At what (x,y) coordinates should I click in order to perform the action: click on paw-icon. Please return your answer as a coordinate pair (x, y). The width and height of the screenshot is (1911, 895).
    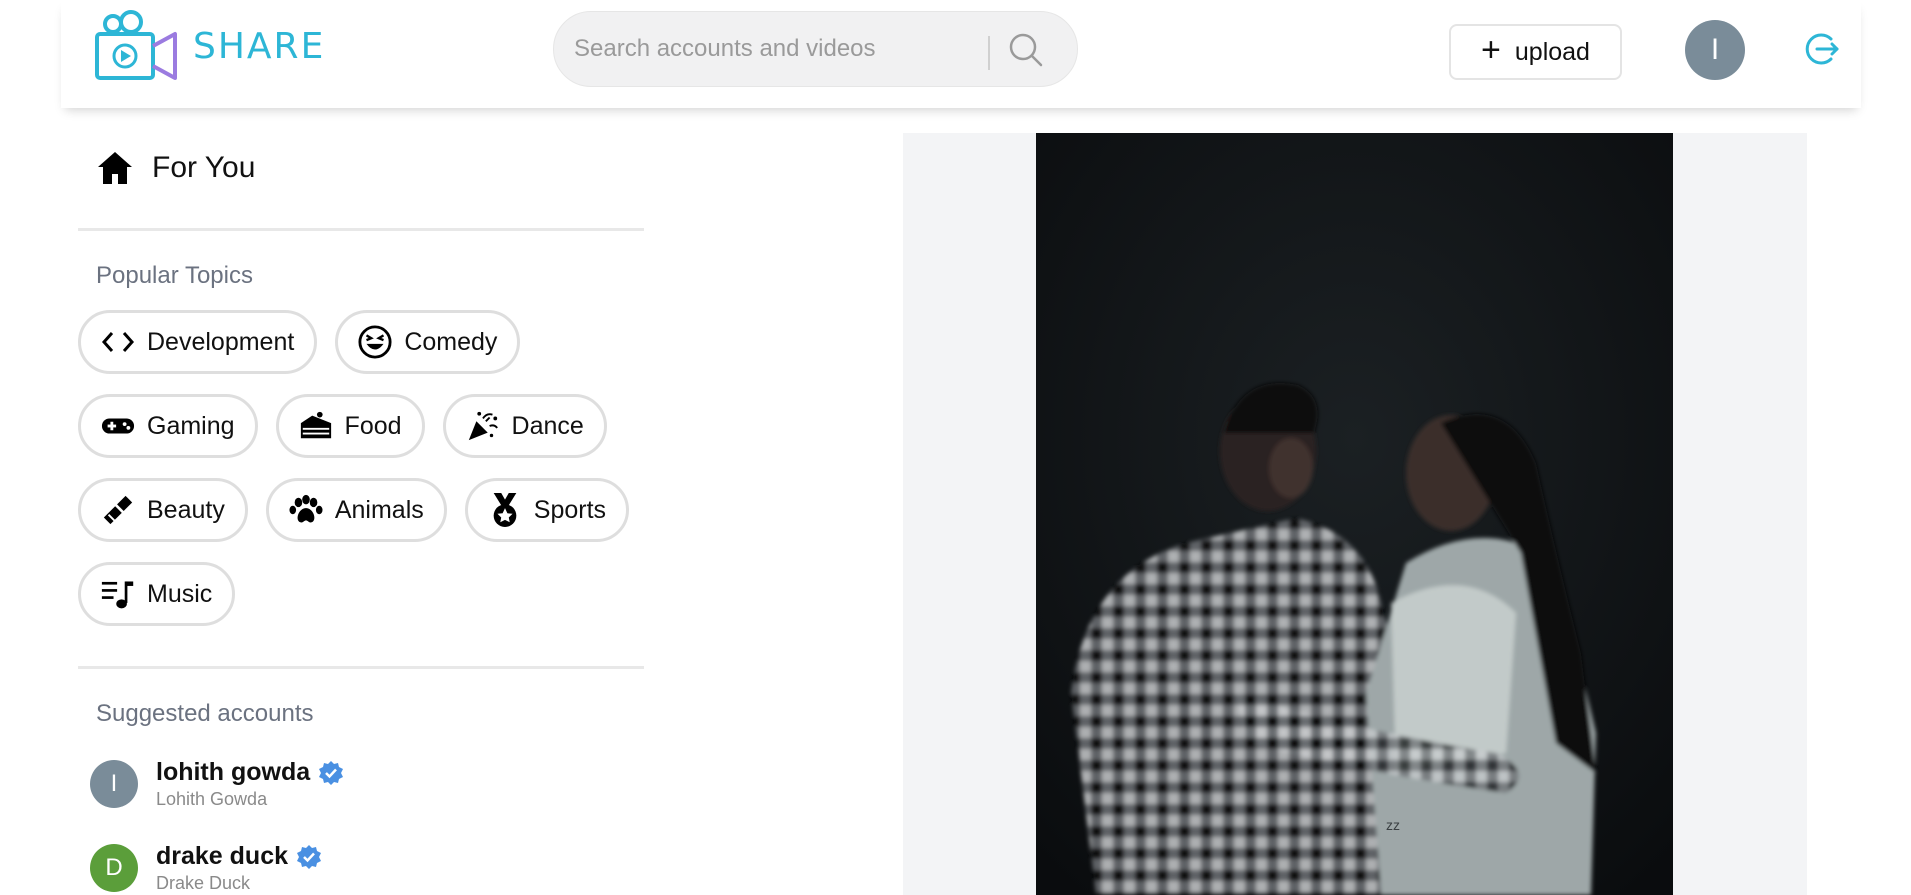
    Looking at the image, I should click on (306, 510).